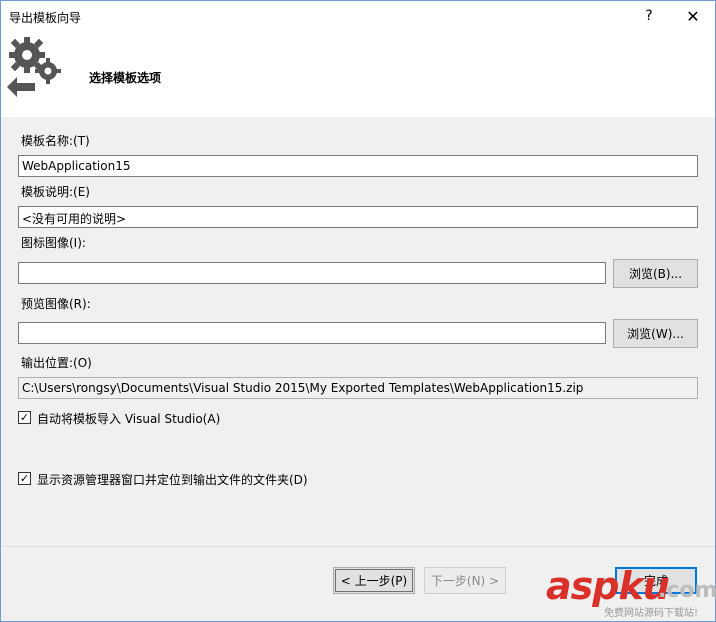 The image size is (716, 622). I want to click on icon-image-input, so click(312, 273).